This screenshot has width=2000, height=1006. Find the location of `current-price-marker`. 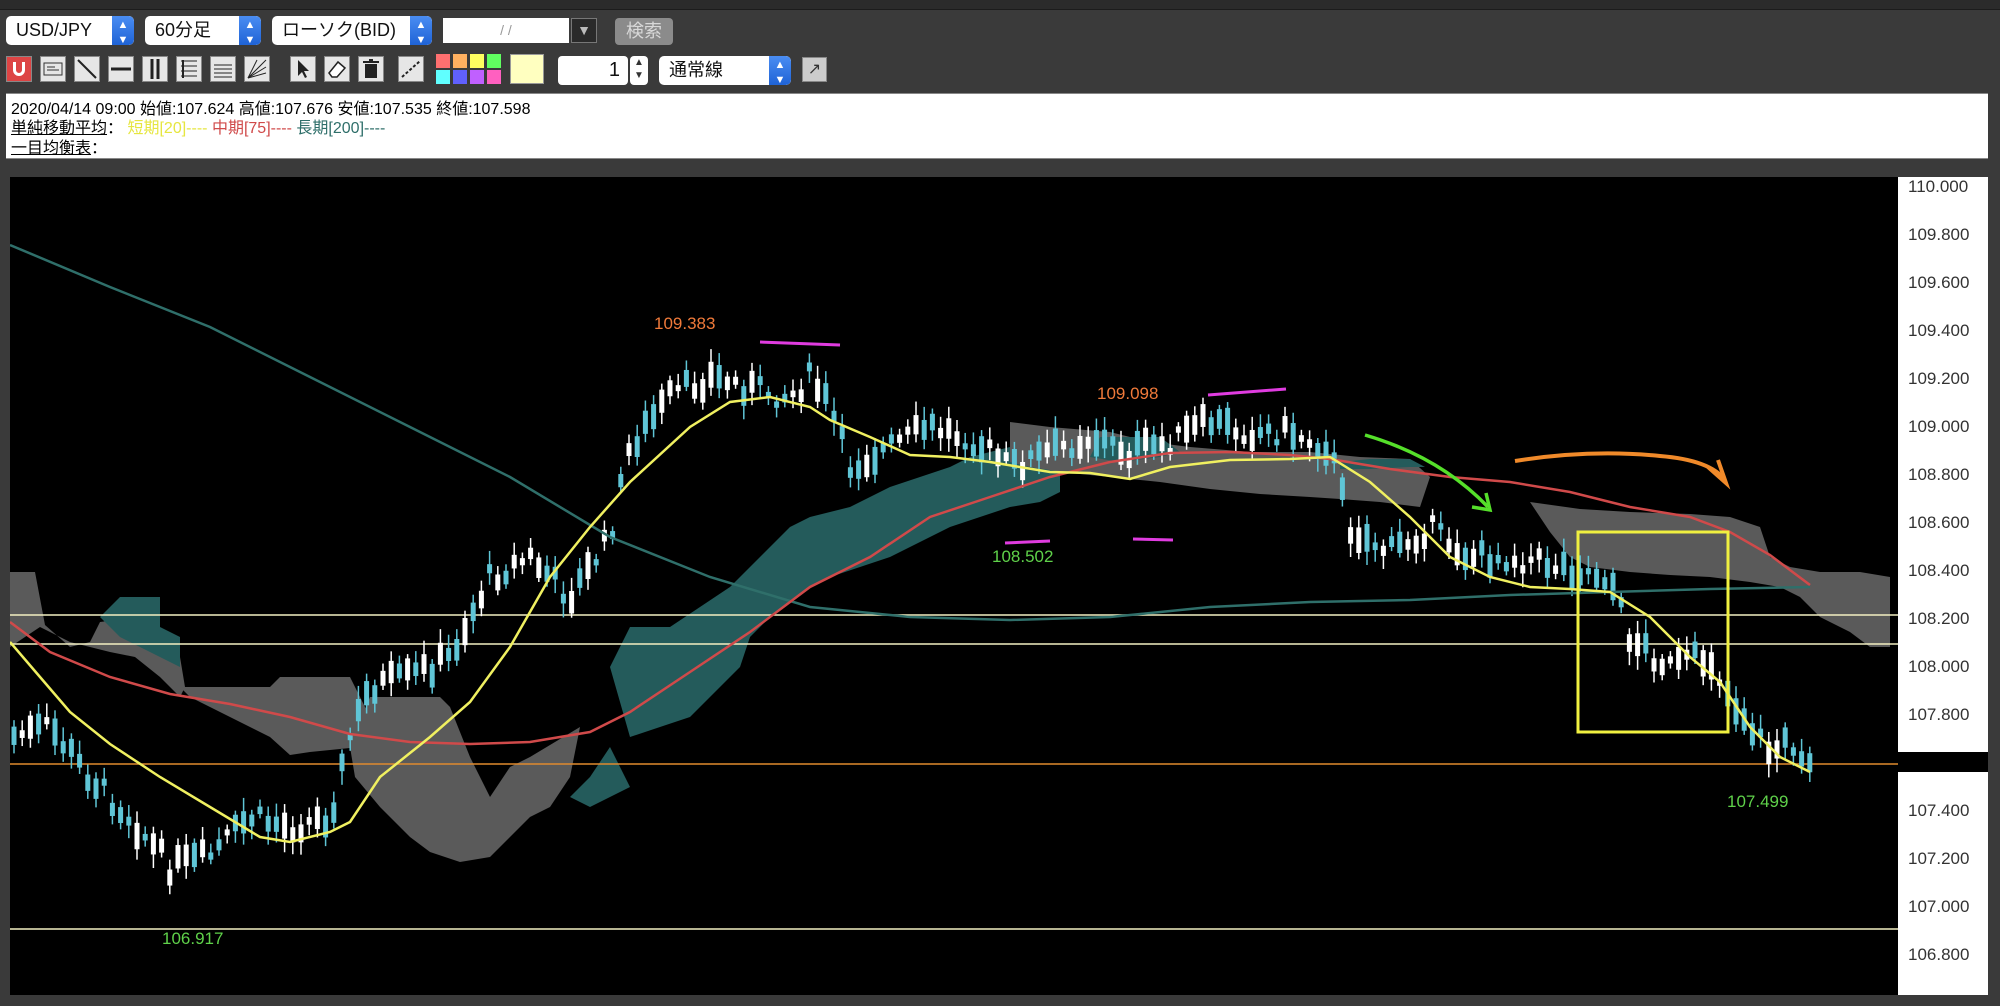

current-price-marker is located at coordinates (1943, 762).